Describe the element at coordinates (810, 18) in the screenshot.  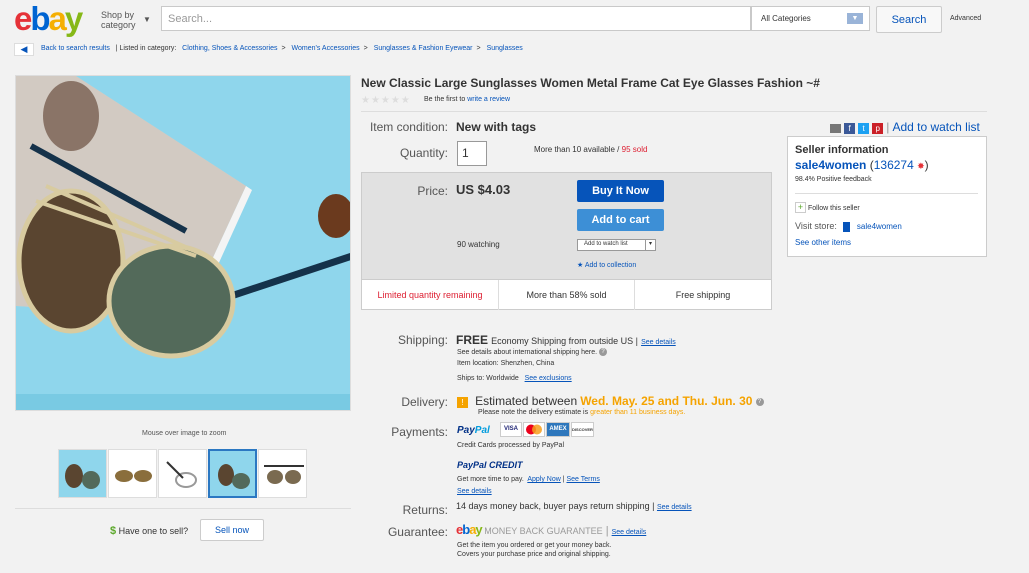
I see `category-select: All Categories ▼` at that location.